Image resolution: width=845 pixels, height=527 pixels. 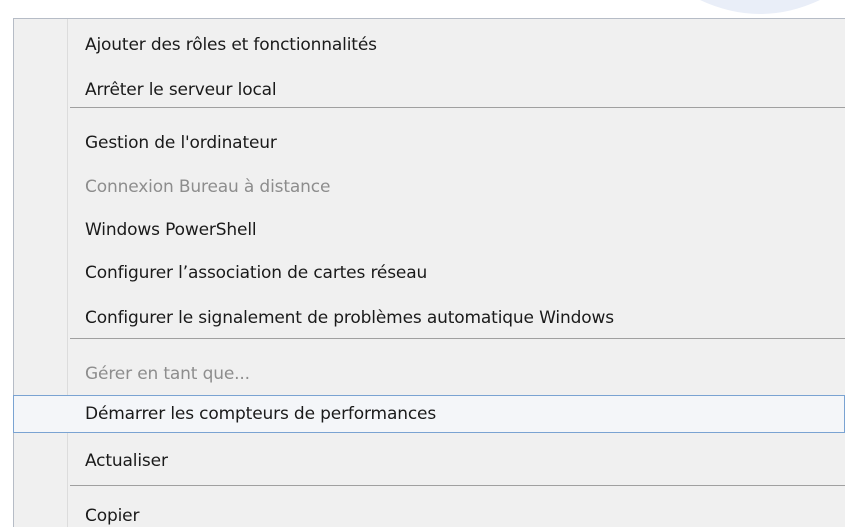 I want to click on menu-item-computer-management: Gestion de l'ordinateur, so click(x=429, y=143).